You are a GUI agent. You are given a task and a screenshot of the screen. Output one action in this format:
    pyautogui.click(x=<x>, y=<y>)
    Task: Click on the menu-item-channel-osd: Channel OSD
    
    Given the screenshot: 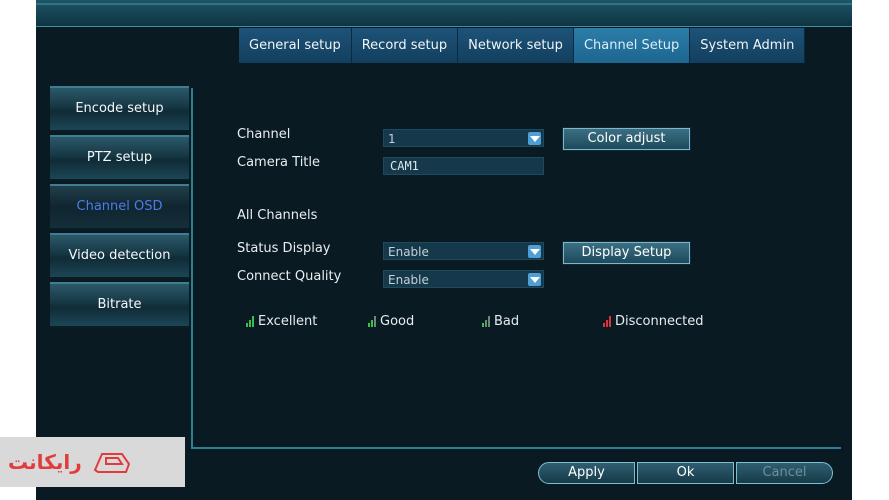 What is the action you would take?
    pyautogui.click(x=119, y=207)
    